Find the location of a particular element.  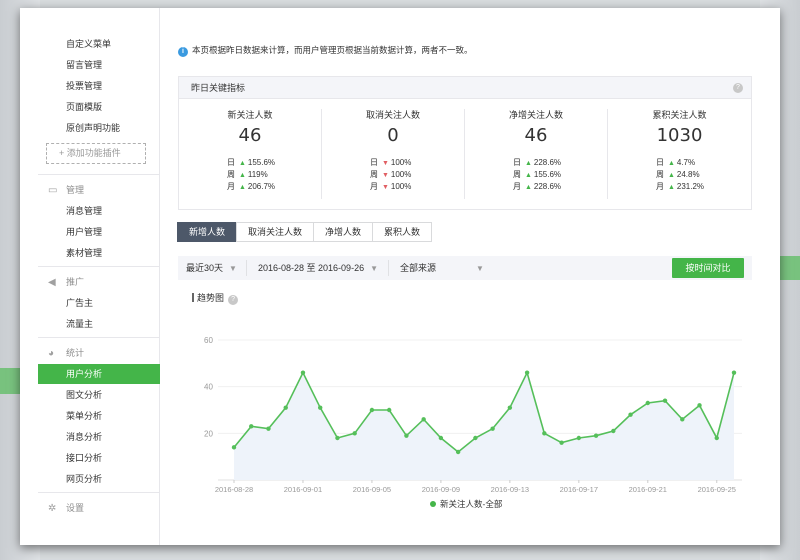

sidebar-item-publisher: 流量主 is located at coordinates (79, 324).